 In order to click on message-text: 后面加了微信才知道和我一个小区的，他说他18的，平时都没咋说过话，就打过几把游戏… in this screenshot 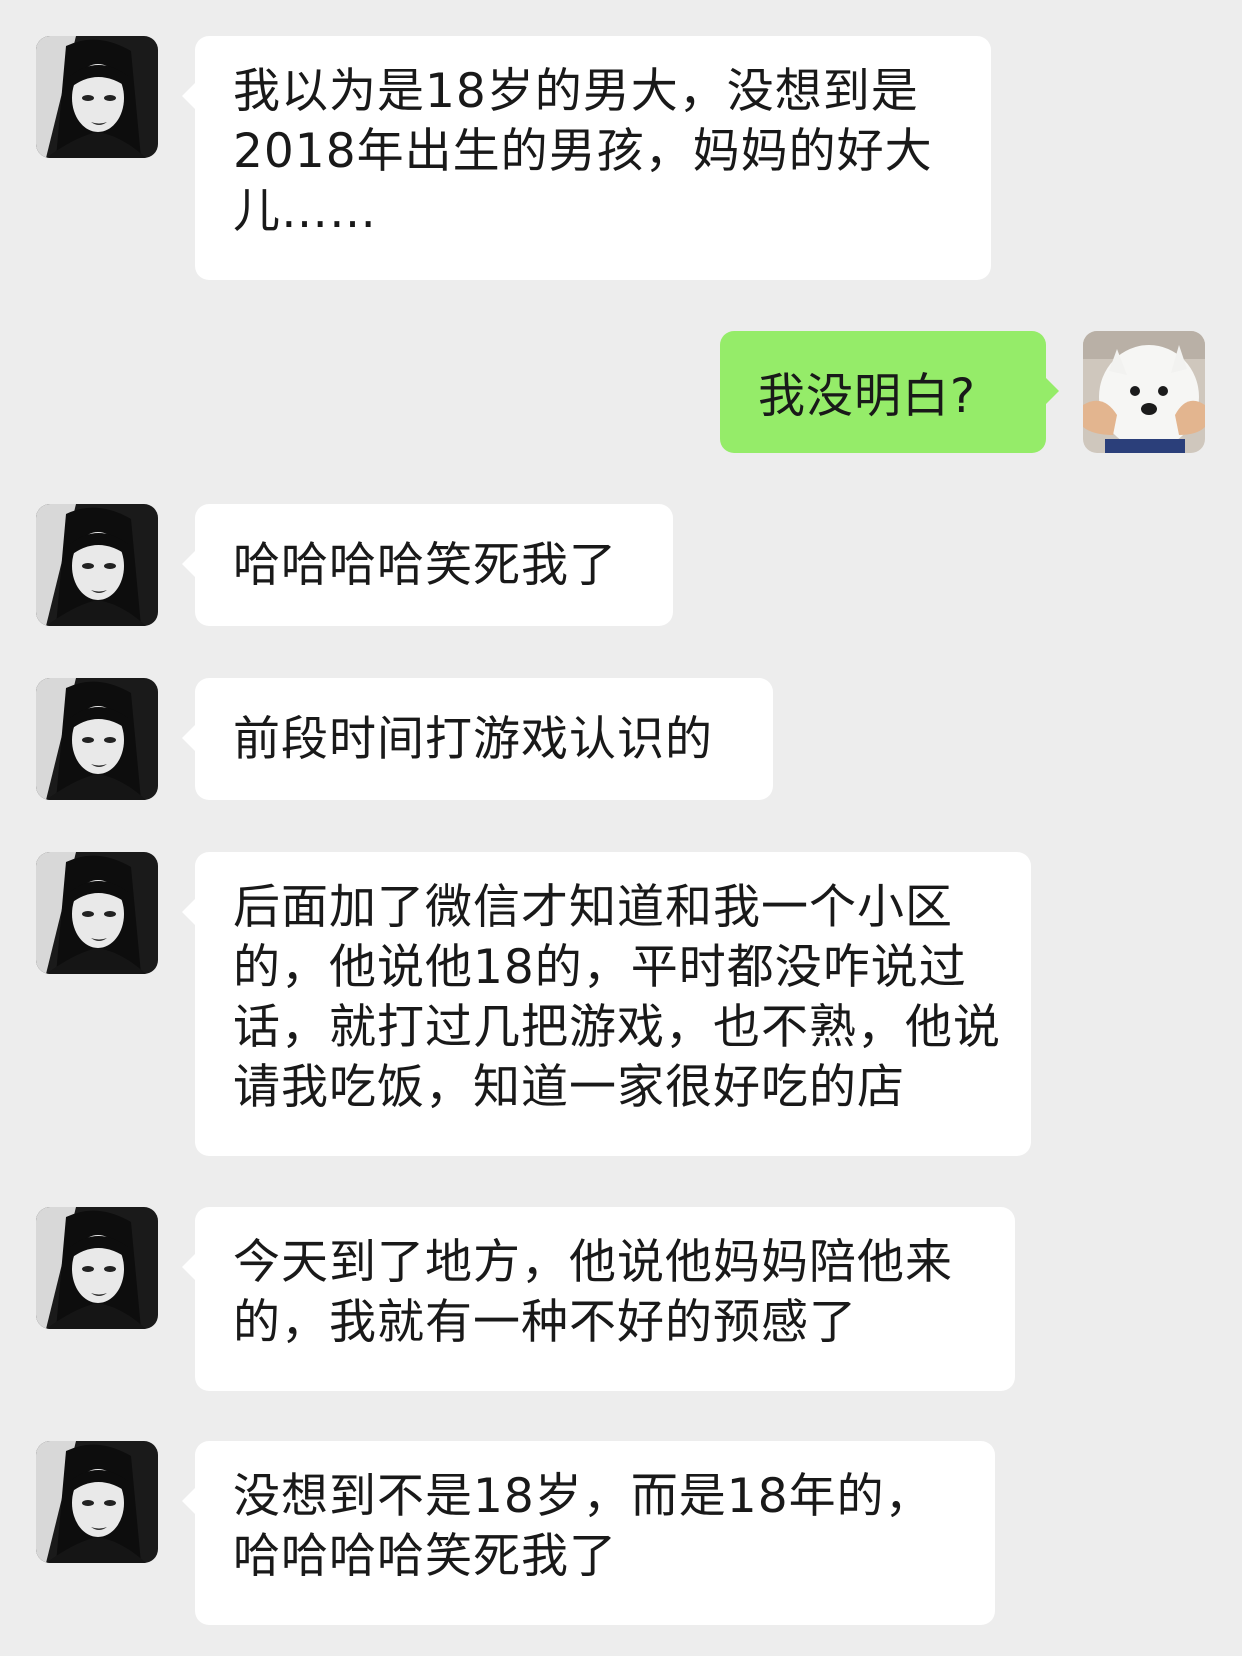, I will do `click(617, 997)`.